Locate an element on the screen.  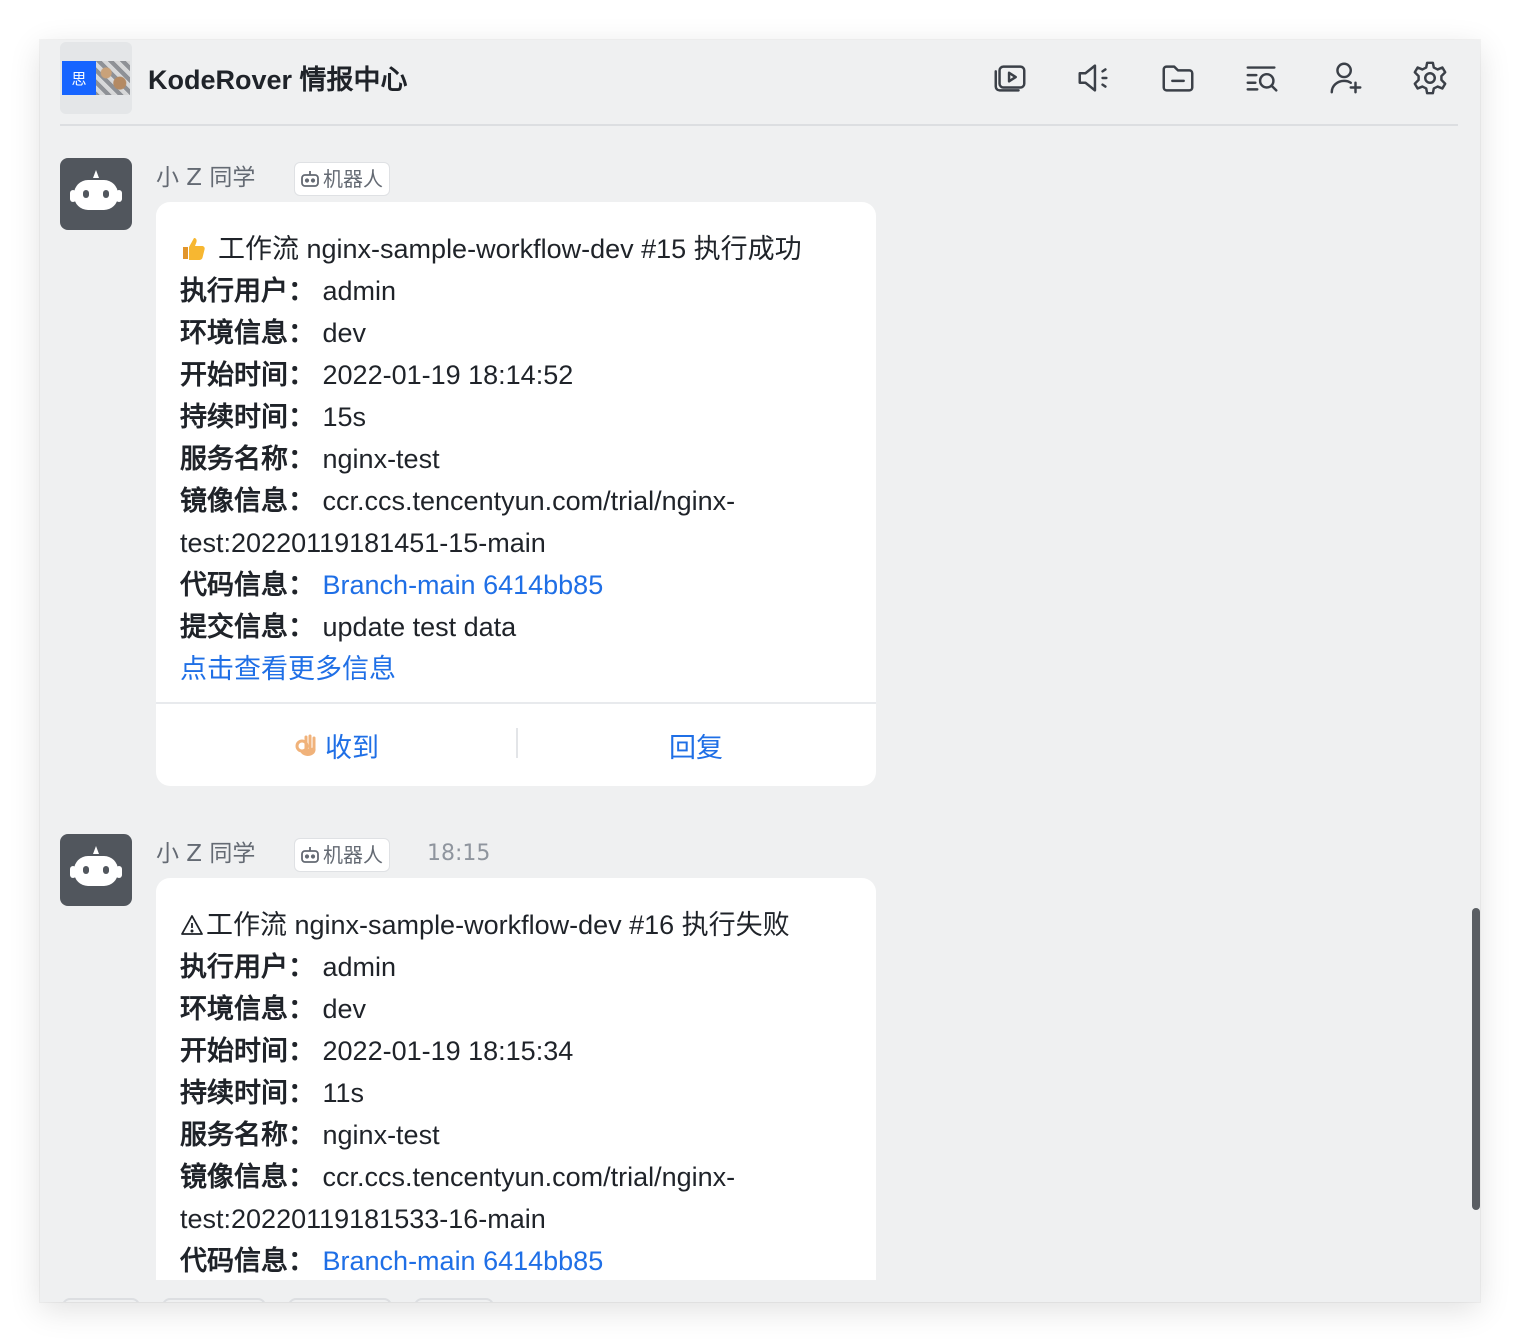
chat-header: 思 KodeRover 情报中心 is located at coordinates (760, 82).